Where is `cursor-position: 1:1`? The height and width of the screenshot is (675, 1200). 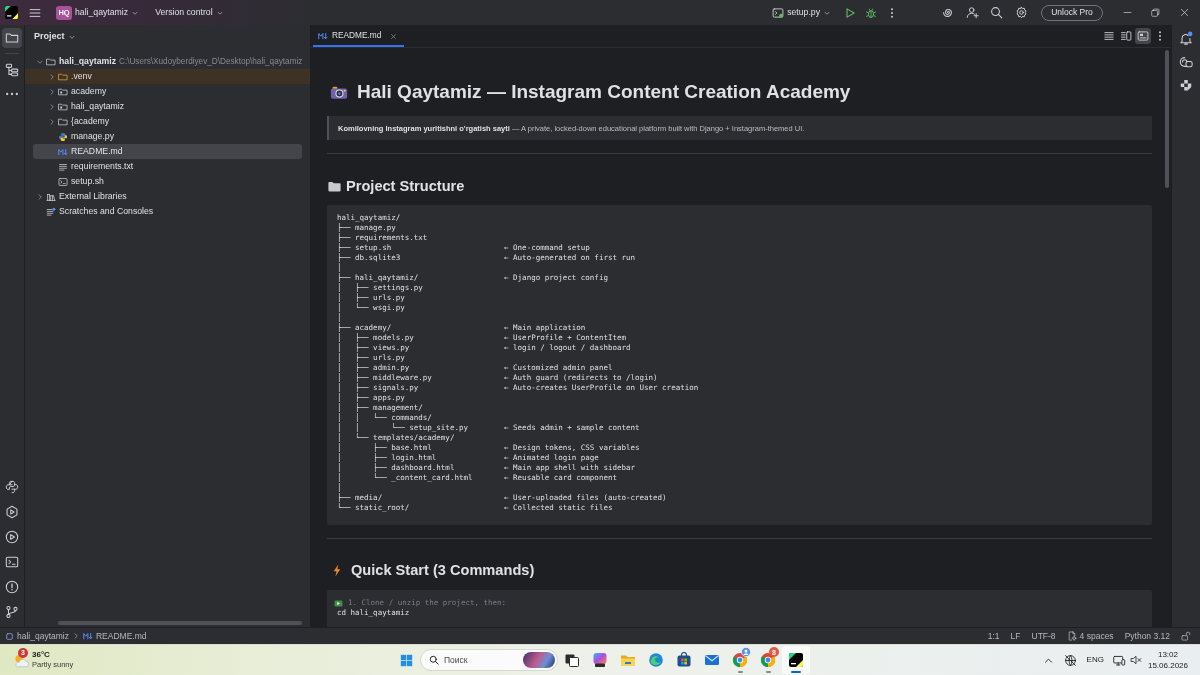 cursor-position: 1:1 is located at coordinates (993, 636).